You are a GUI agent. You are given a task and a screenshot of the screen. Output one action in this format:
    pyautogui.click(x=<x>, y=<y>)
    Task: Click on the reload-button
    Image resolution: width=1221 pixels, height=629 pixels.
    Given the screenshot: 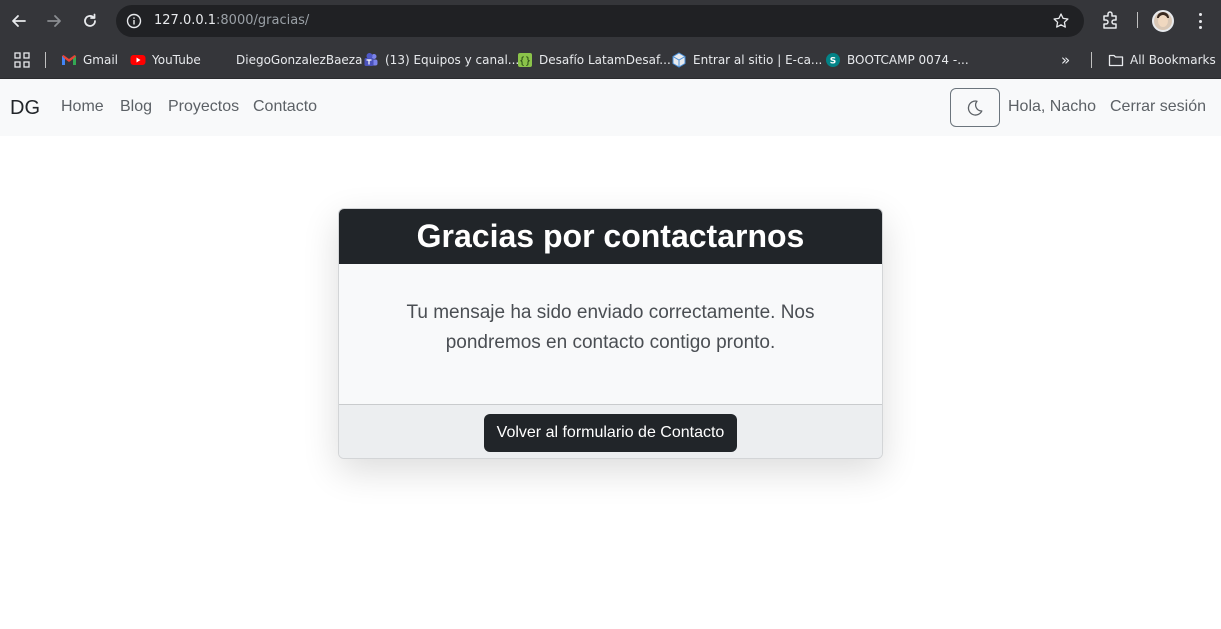 What is the action you would take?
    pyautogui.click(x=90, y=21)
    